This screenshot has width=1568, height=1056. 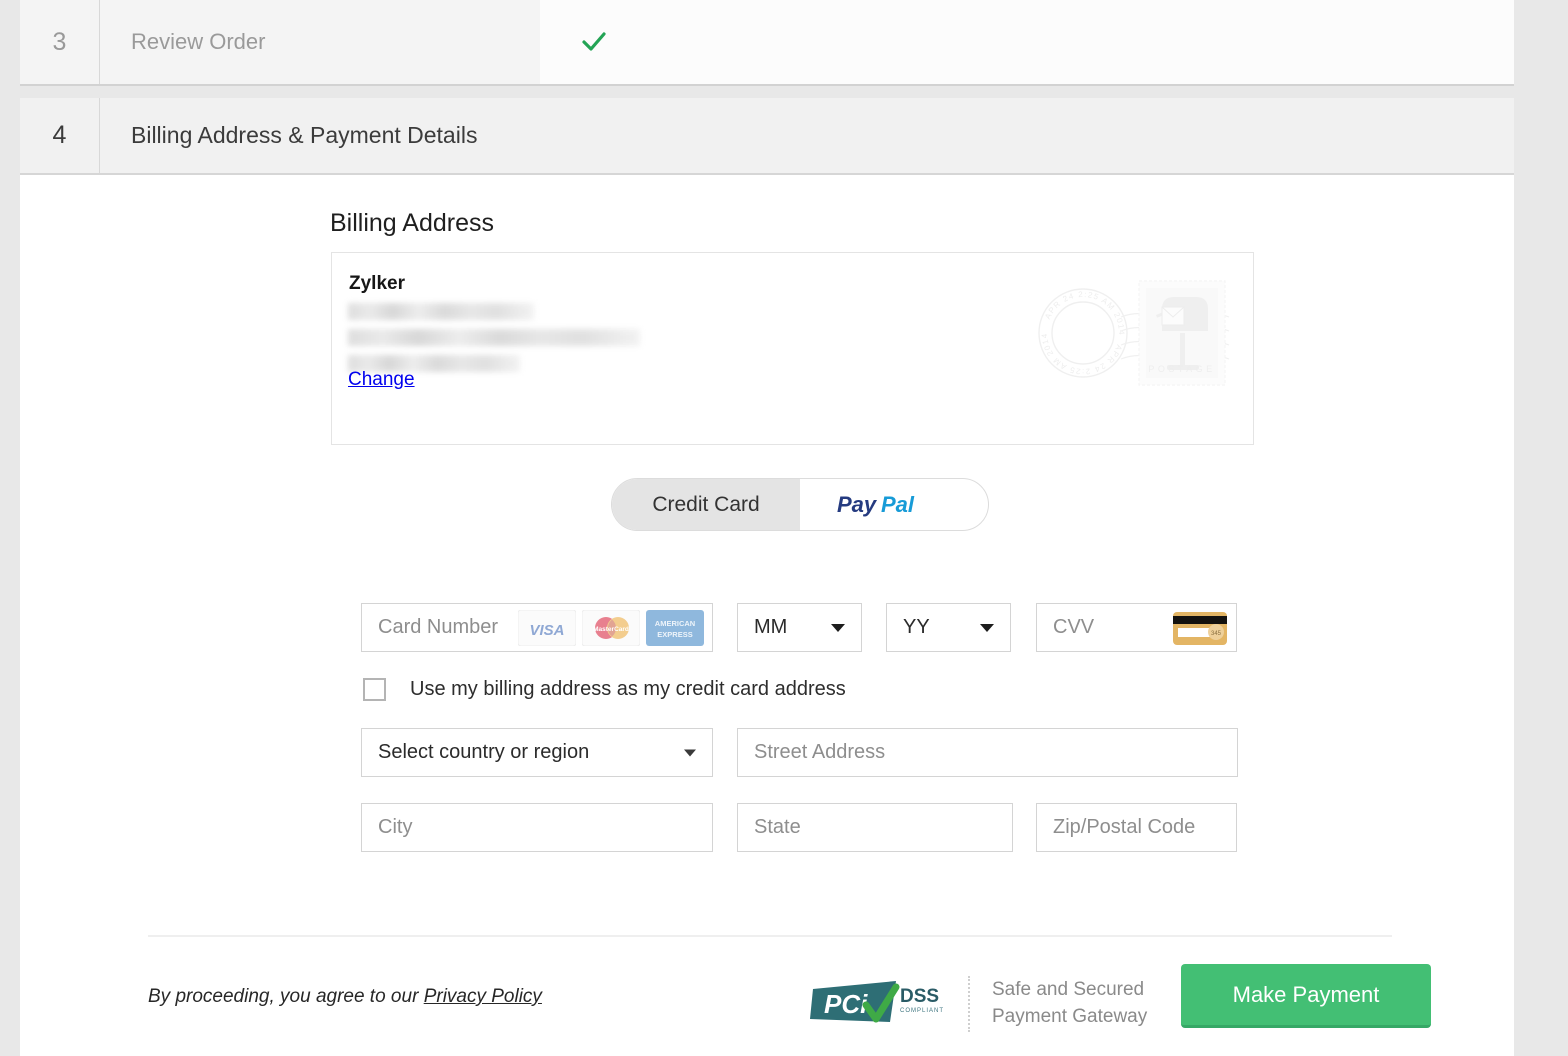 I want to click on cvv-placeholder: CVV, so click(x=1074, y=627).